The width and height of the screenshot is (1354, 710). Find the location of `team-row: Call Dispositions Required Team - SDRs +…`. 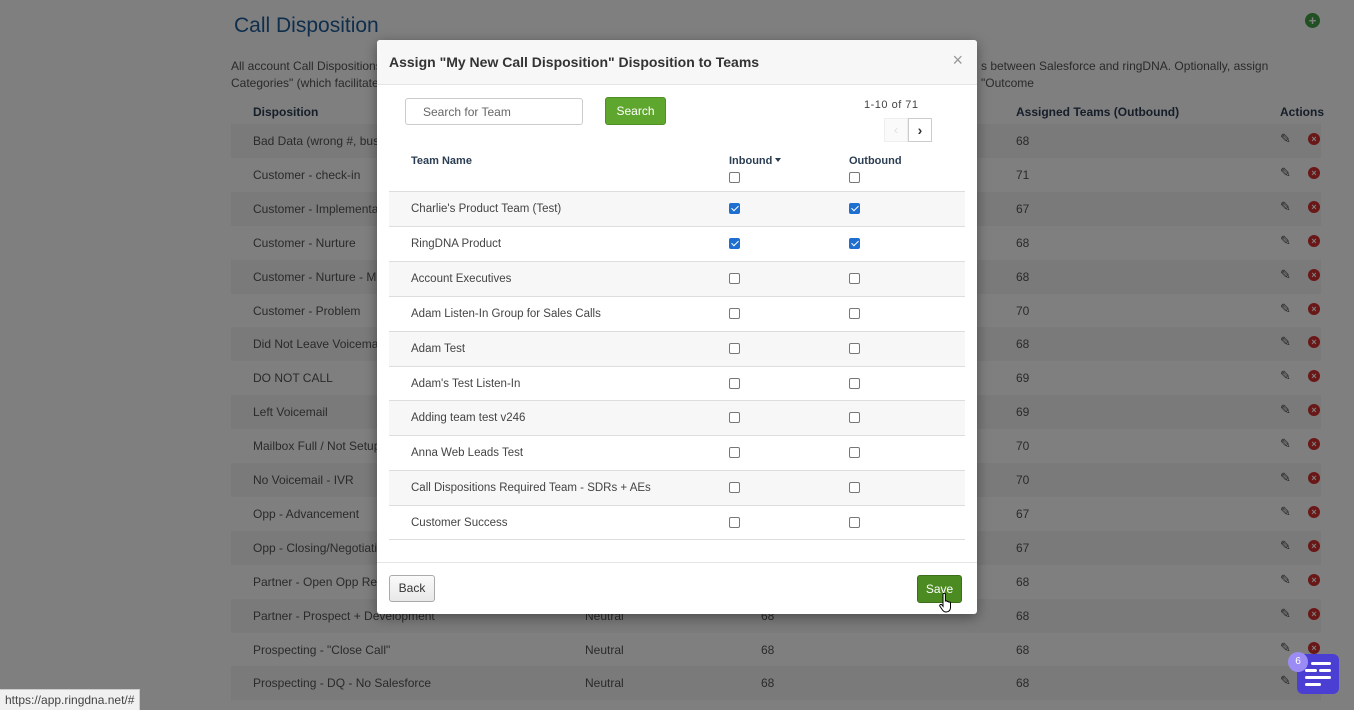

team-row: Call Dispositions Required Team - SDRs +… is located at coordinates (677, 488).